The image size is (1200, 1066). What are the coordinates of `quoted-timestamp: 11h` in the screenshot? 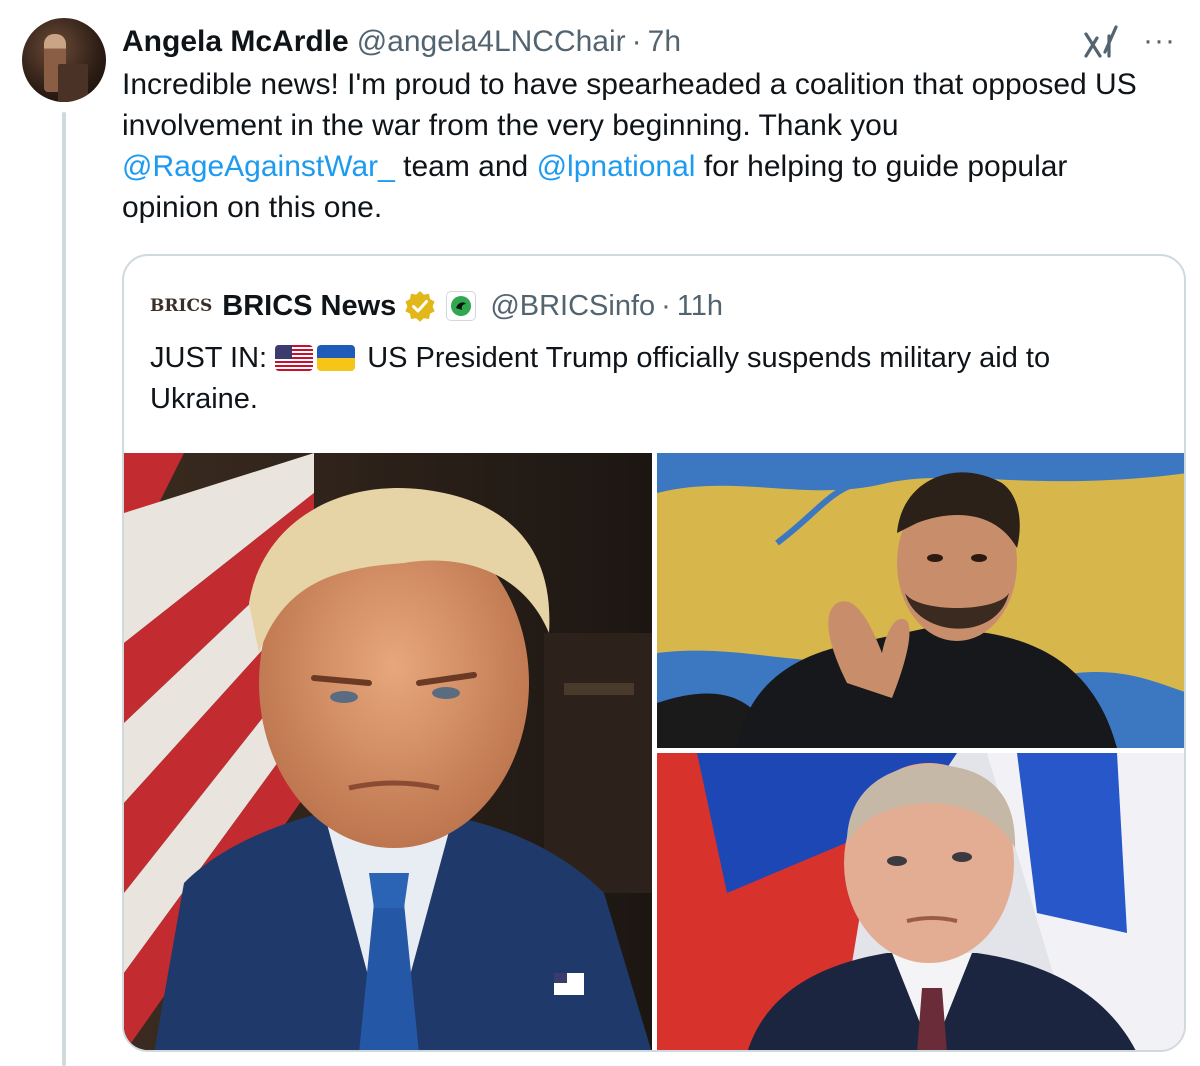 It's located at (700, 306).